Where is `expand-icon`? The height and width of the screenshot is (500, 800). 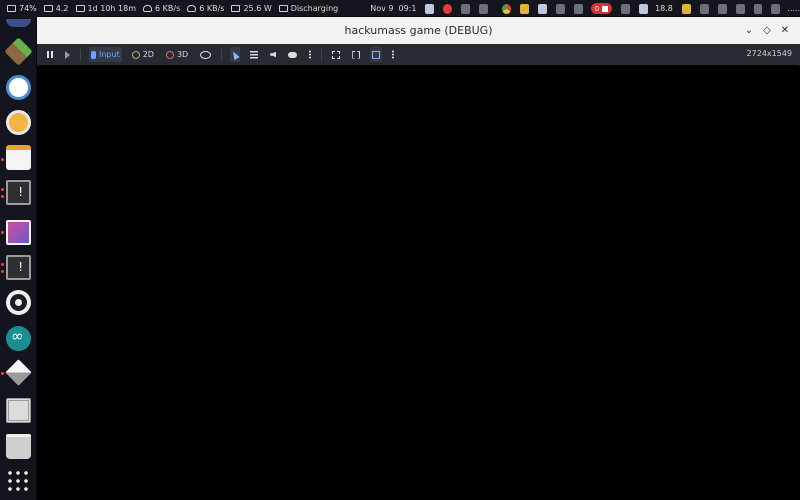 expand-icon is located at coordinates (356, 54).